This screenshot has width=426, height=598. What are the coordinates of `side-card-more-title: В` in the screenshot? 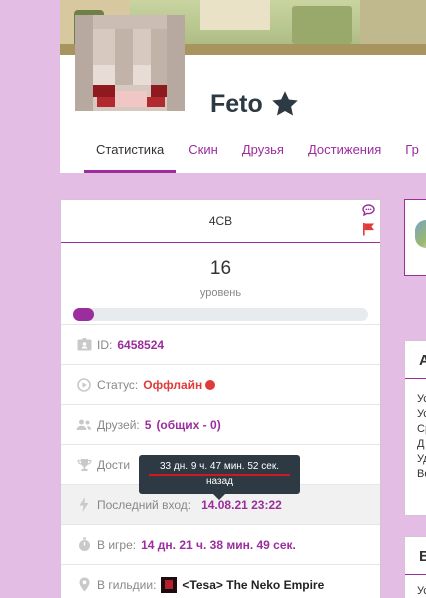 It's located at (415, 556).